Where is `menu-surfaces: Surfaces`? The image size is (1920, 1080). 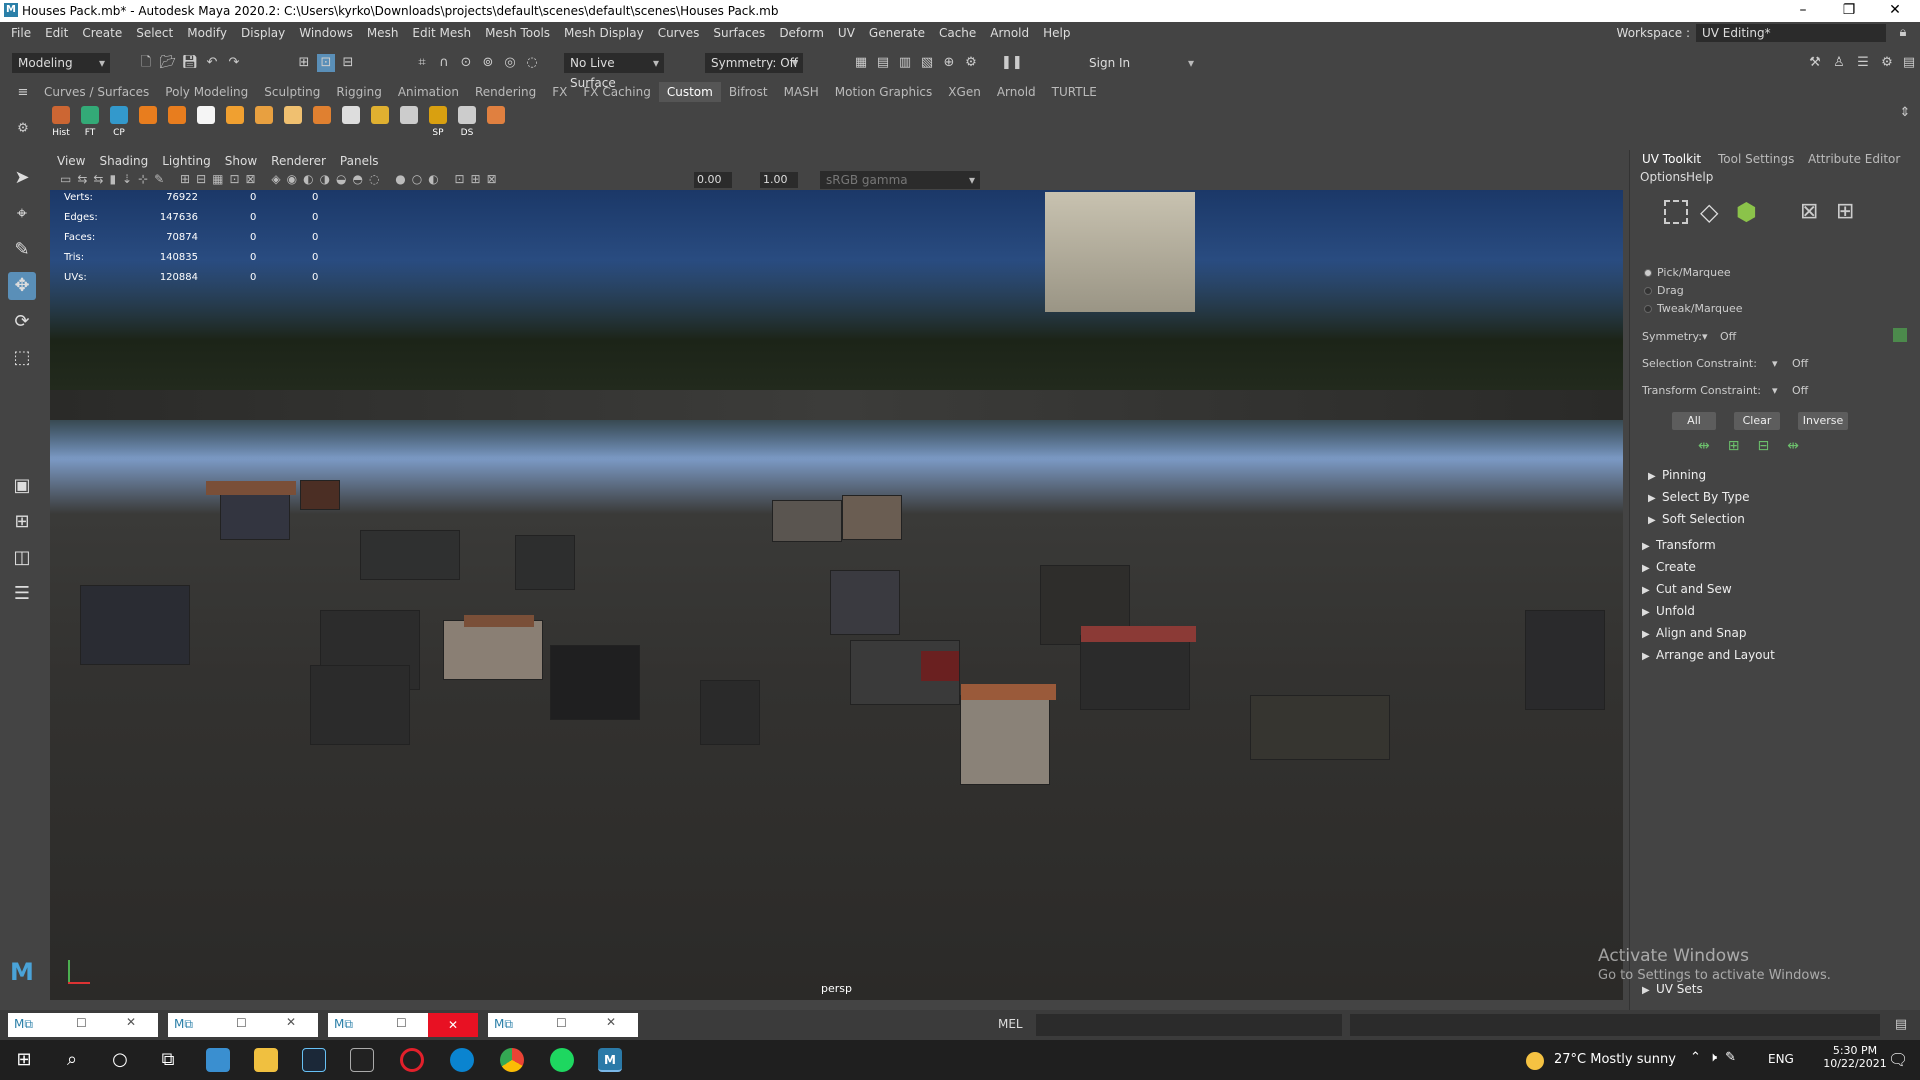 menu-surfaces: Surfaces is located at coordinates (739, 33).